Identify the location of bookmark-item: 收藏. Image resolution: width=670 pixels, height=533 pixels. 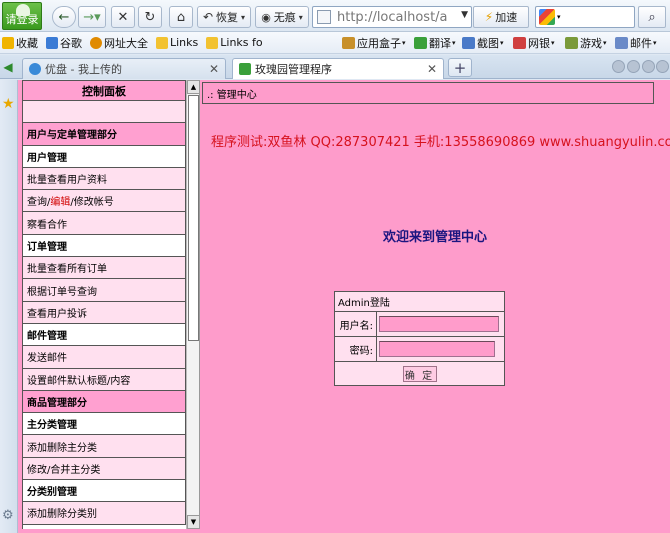
(20, 43).